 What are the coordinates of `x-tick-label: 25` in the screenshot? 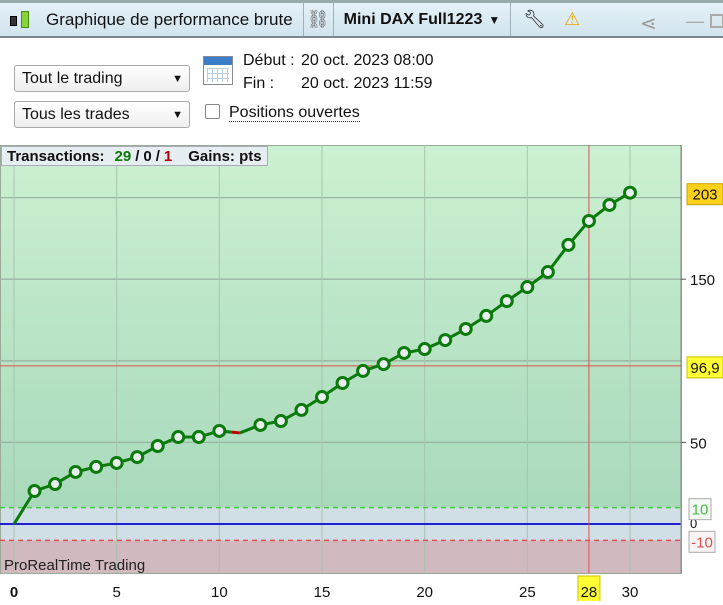 It's located at (527, 592).